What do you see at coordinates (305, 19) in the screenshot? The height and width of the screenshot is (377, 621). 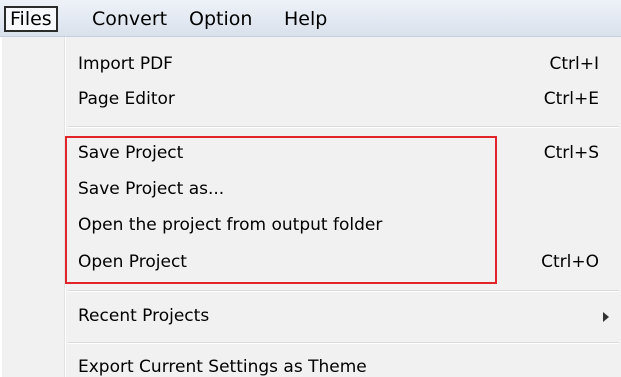 I see `menu-help: Help` at bounding box center [305, 19].